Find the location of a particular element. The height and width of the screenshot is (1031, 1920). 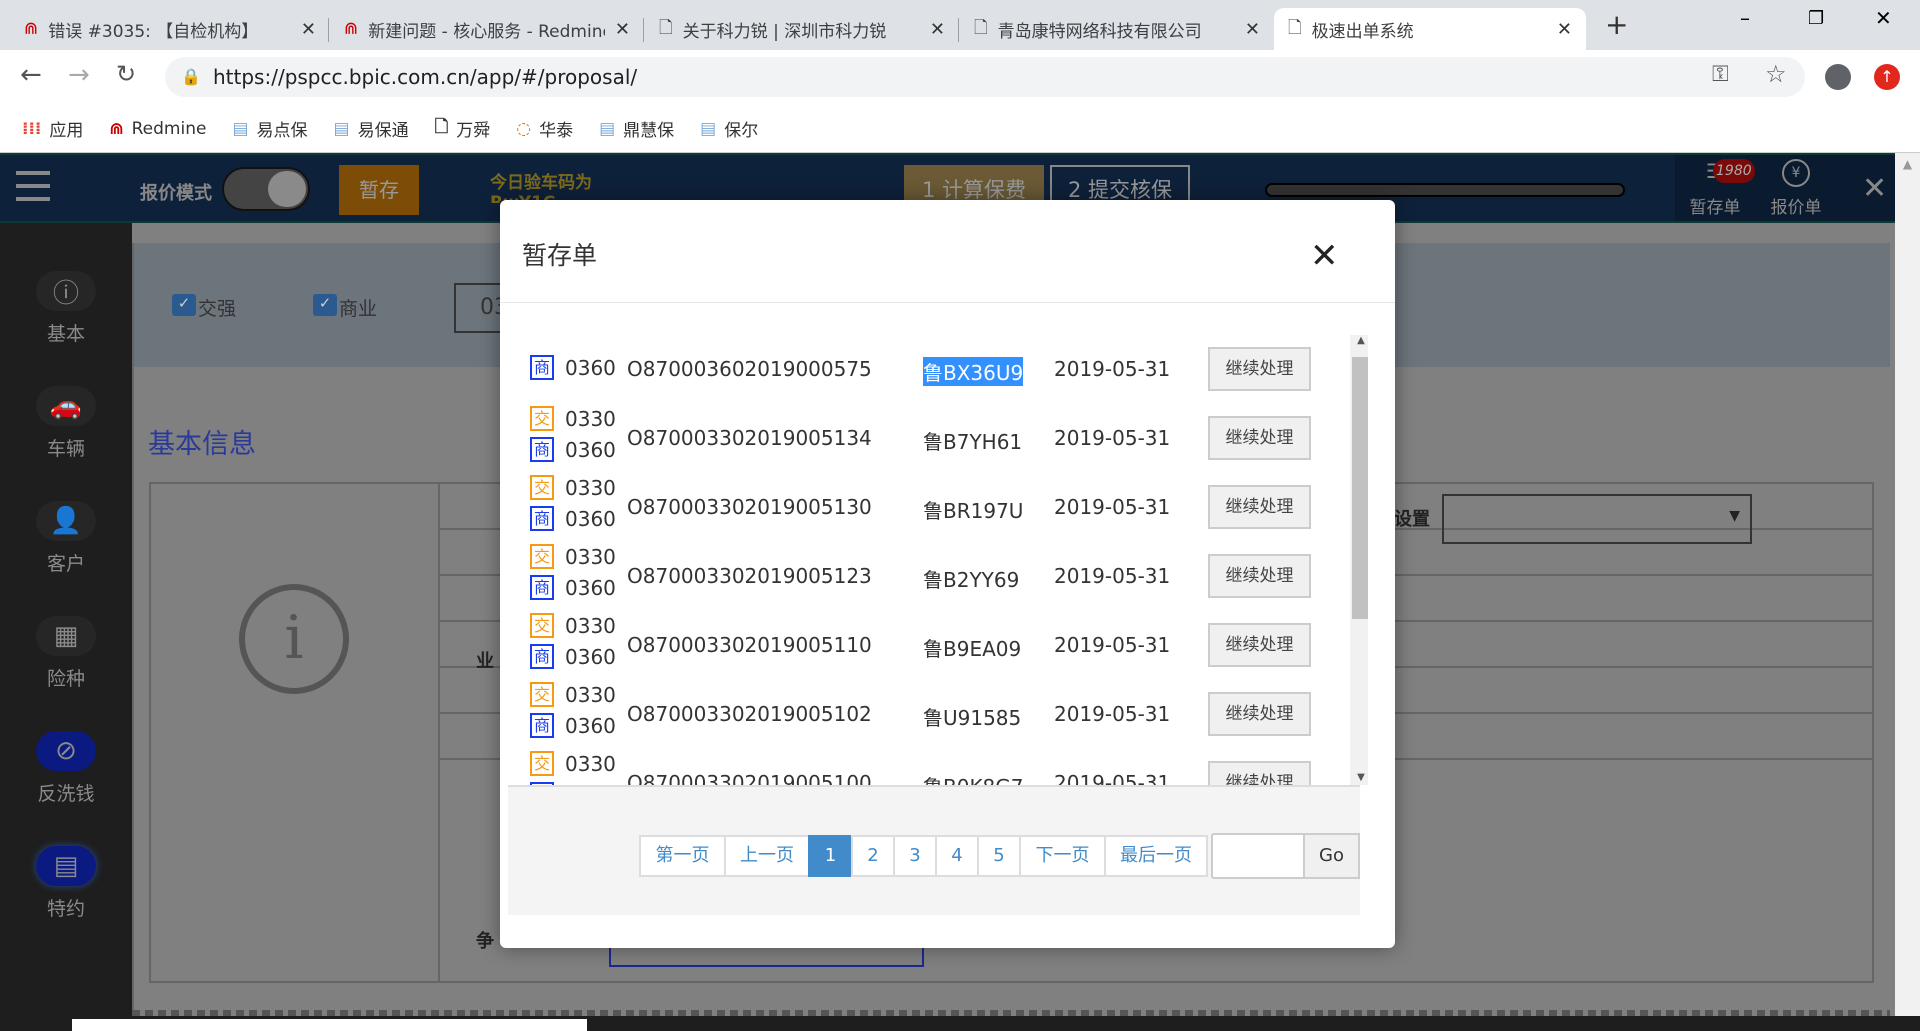

bookmark-item: ▤ 鼎慧保 is located at coordinates (636, 129).